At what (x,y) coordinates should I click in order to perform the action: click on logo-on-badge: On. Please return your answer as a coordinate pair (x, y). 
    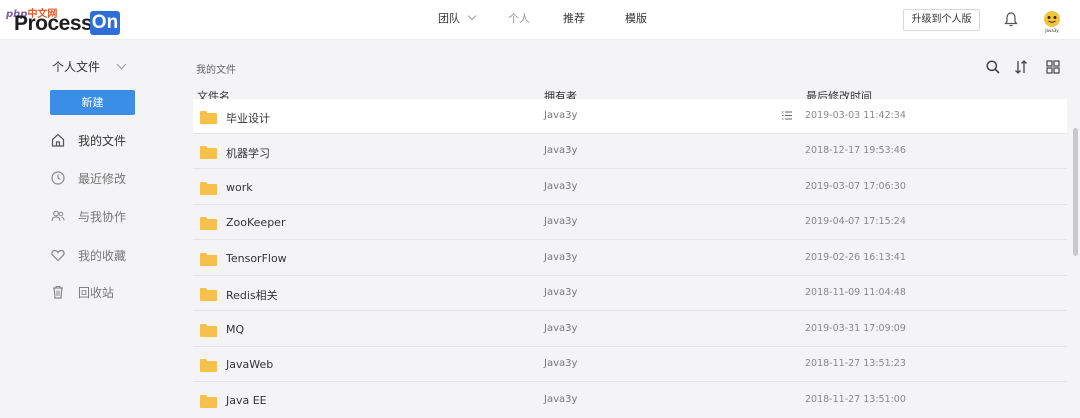
    Looking at the image, I should click on (105, 23).